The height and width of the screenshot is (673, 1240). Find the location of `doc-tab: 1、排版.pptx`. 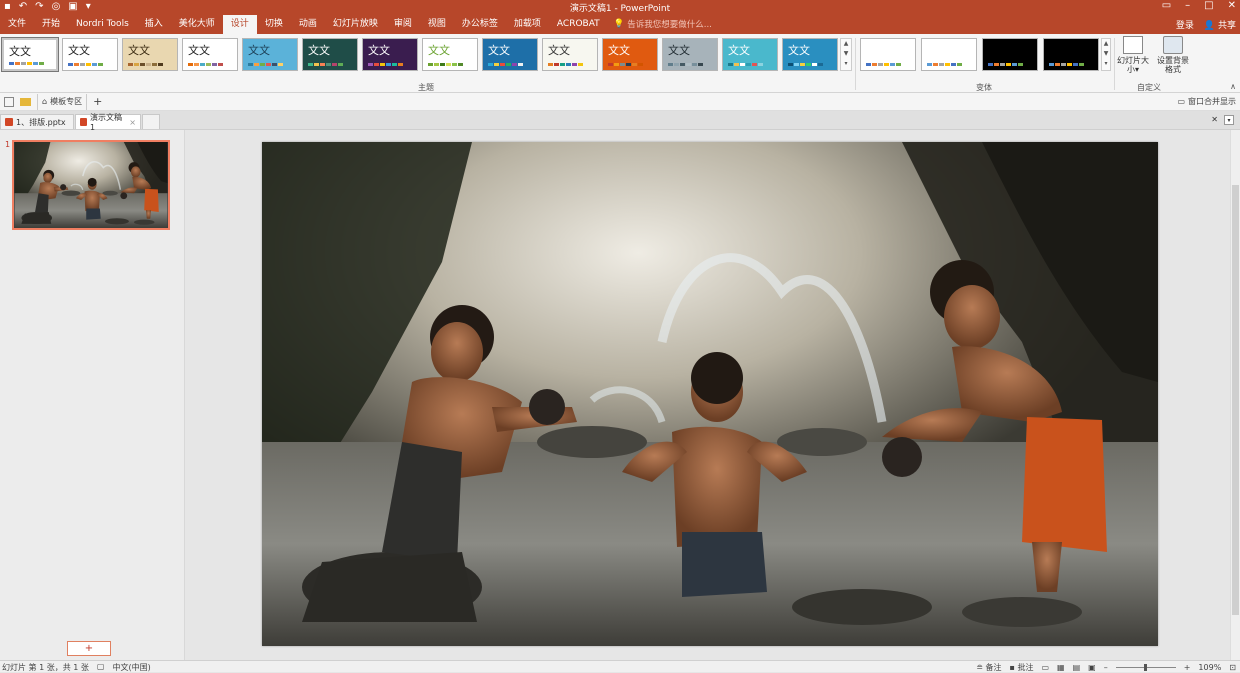

doc-tab: 1、排版.pptx is located at coordinates (37, 121).